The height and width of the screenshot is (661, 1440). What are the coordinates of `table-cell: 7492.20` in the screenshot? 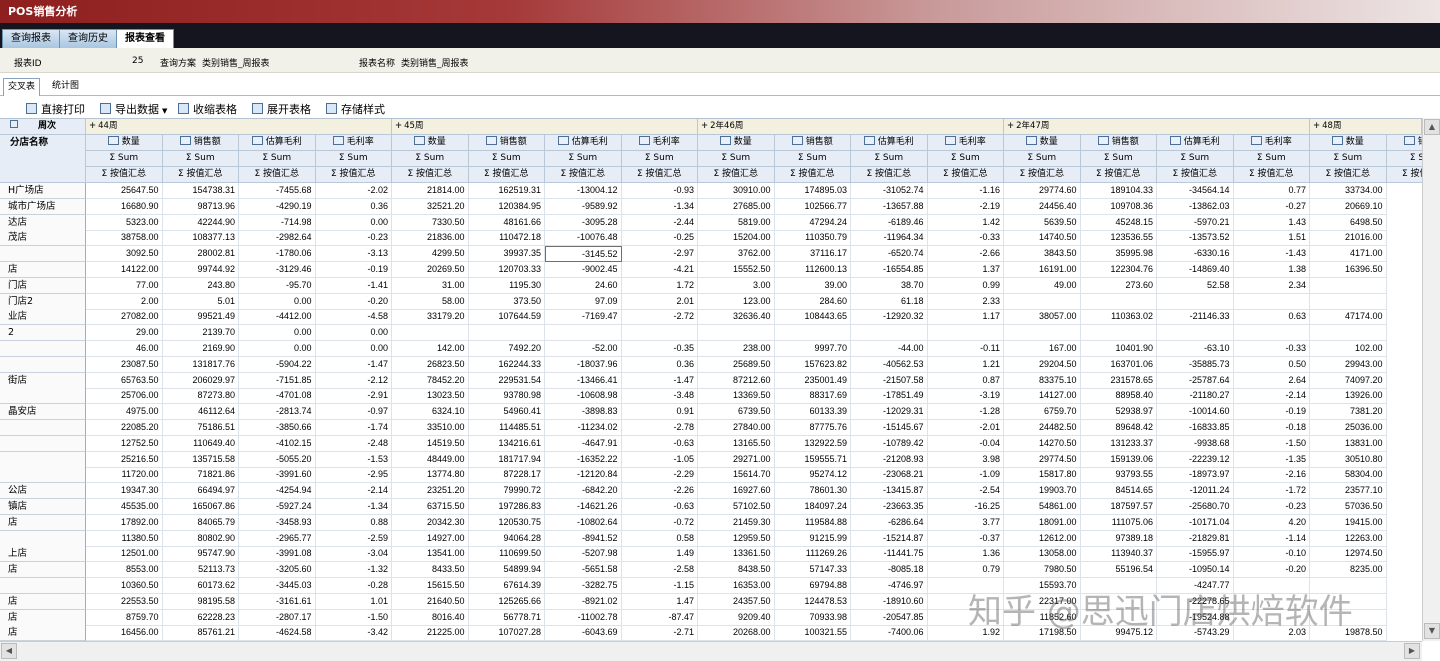 It's located at (506, 349).